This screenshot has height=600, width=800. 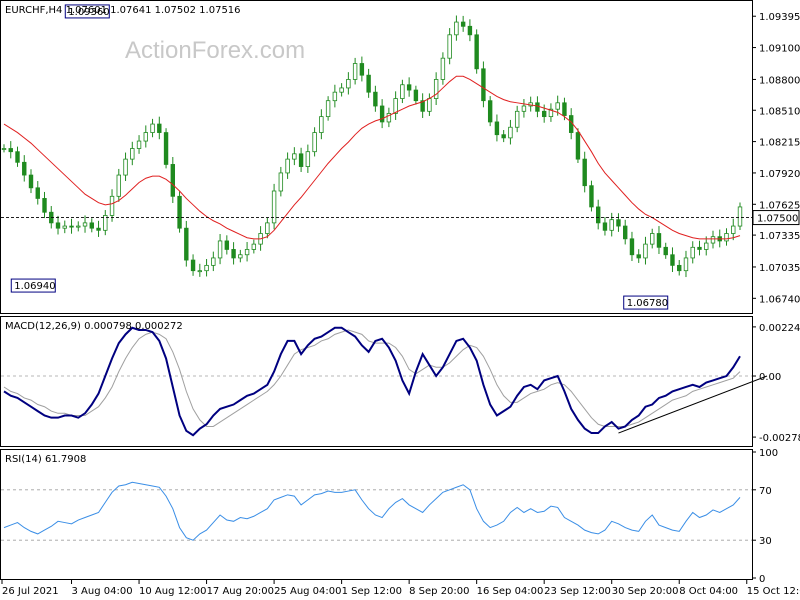 I want to click on macd-tick-label: 0.00, so click(x=770, y=377).